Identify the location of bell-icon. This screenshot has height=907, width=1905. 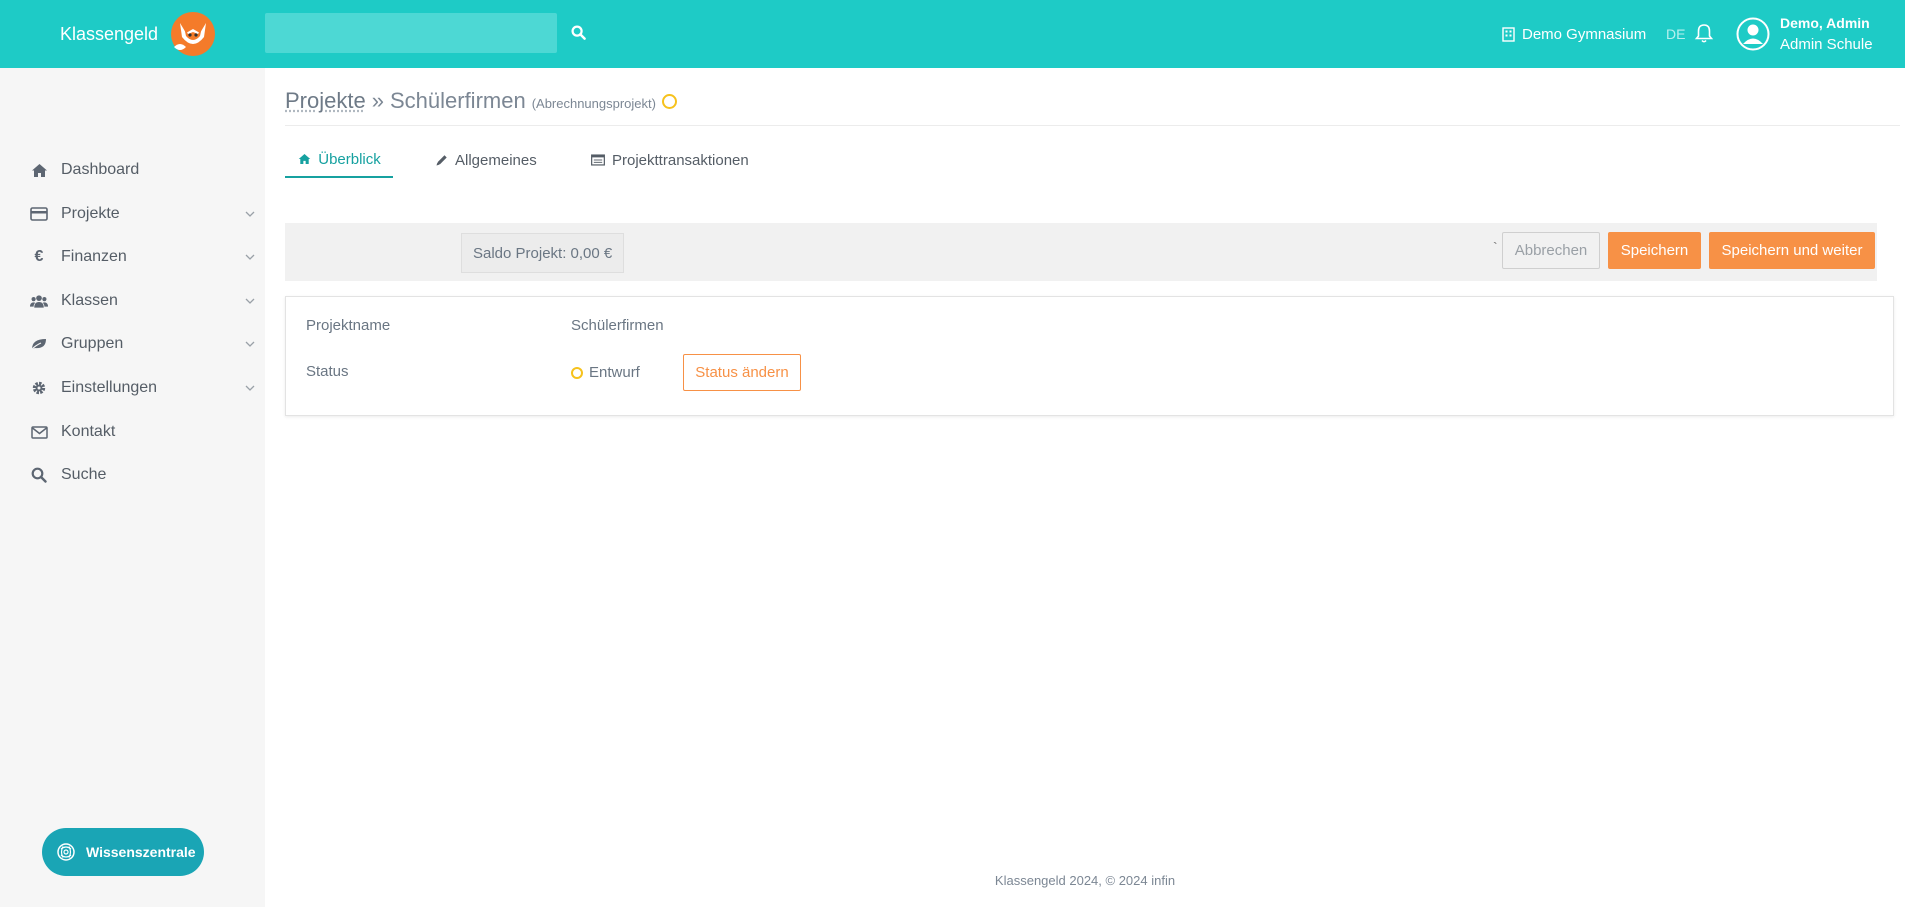
(1704, 33).